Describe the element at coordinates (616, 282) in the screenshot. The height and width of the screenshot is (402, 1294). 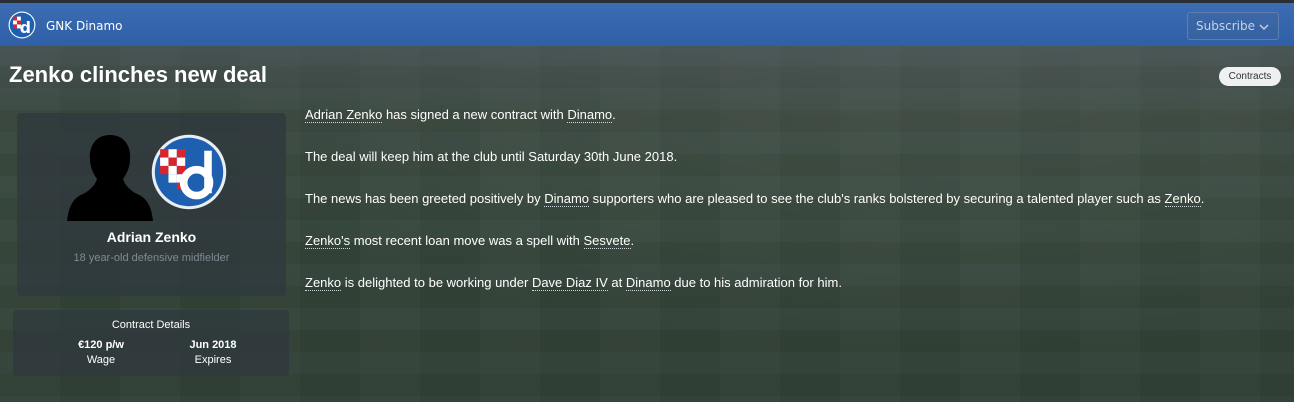
I see `paragraph-text: at` at that location.